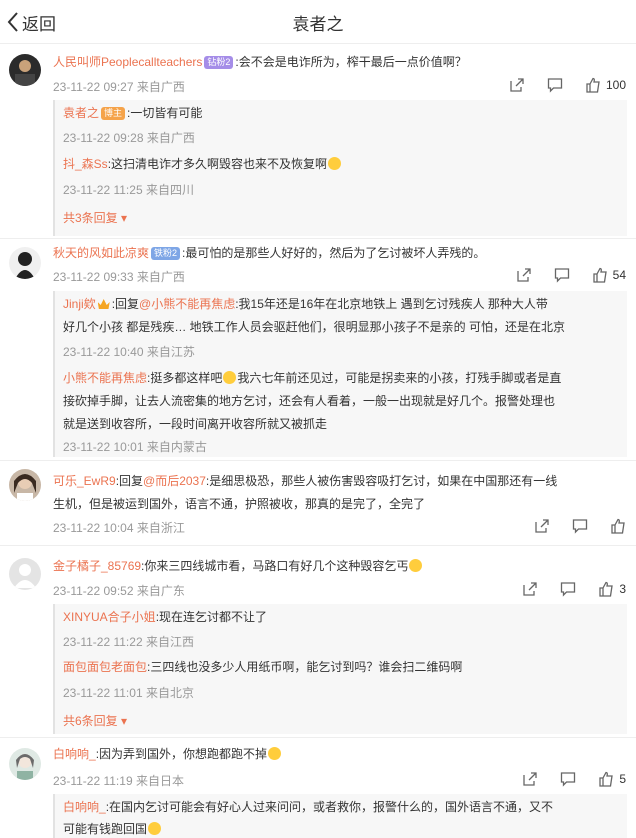 The height and width of the screenshot is (838, 636). What do you see at coordinates (101, 253) in the screenshot?
I see `comment-username: 秋天的风如此凉爽` at bounding box center [101, 253].